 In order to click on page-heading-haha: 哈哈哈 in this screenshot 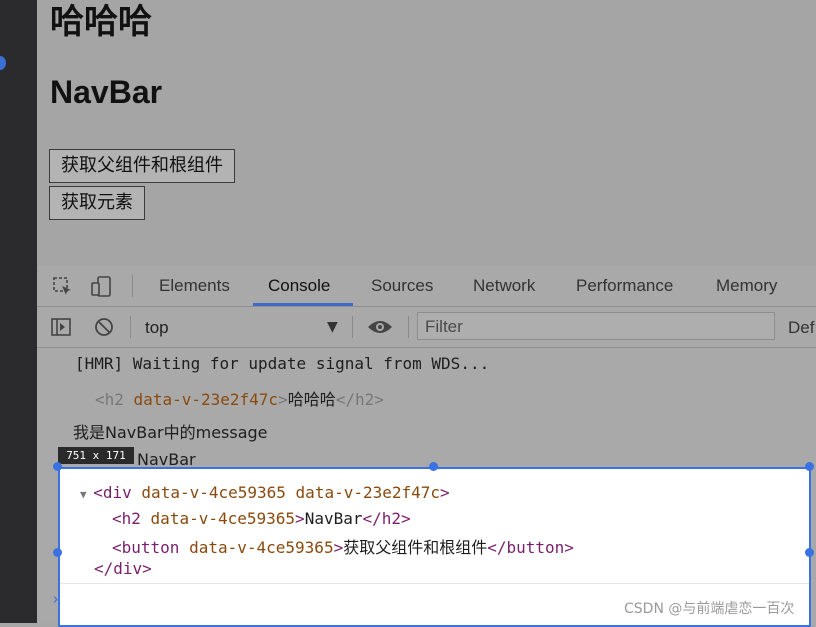, I will do `click(101, 22)`.